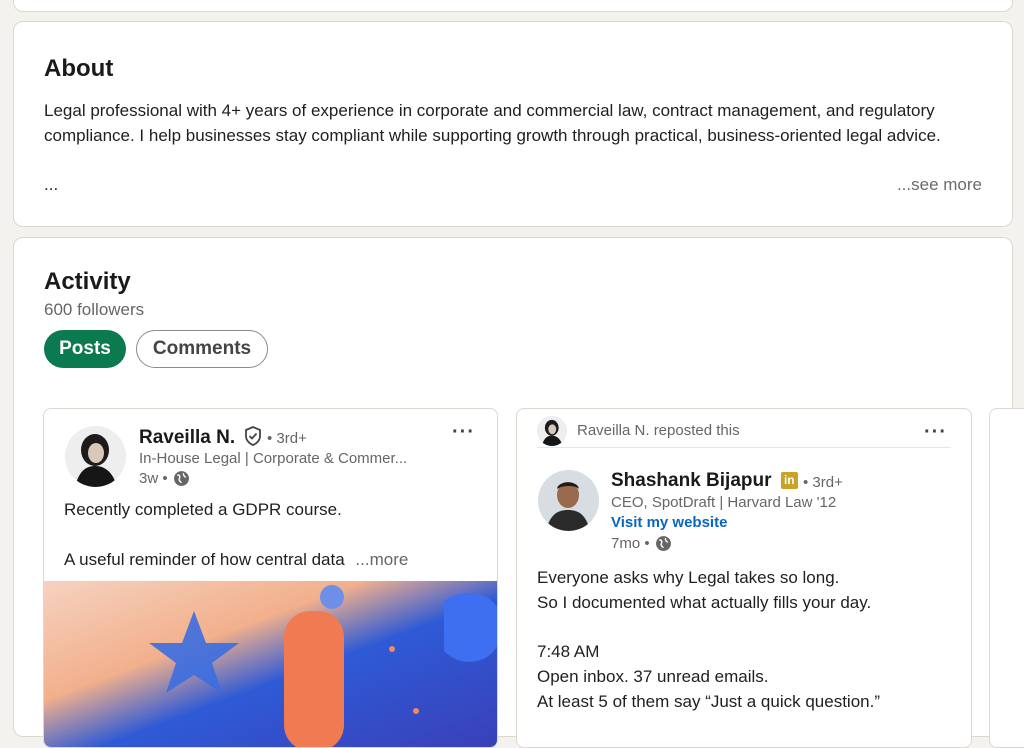  I want to click on post-card-partial, so click(1006, 578).